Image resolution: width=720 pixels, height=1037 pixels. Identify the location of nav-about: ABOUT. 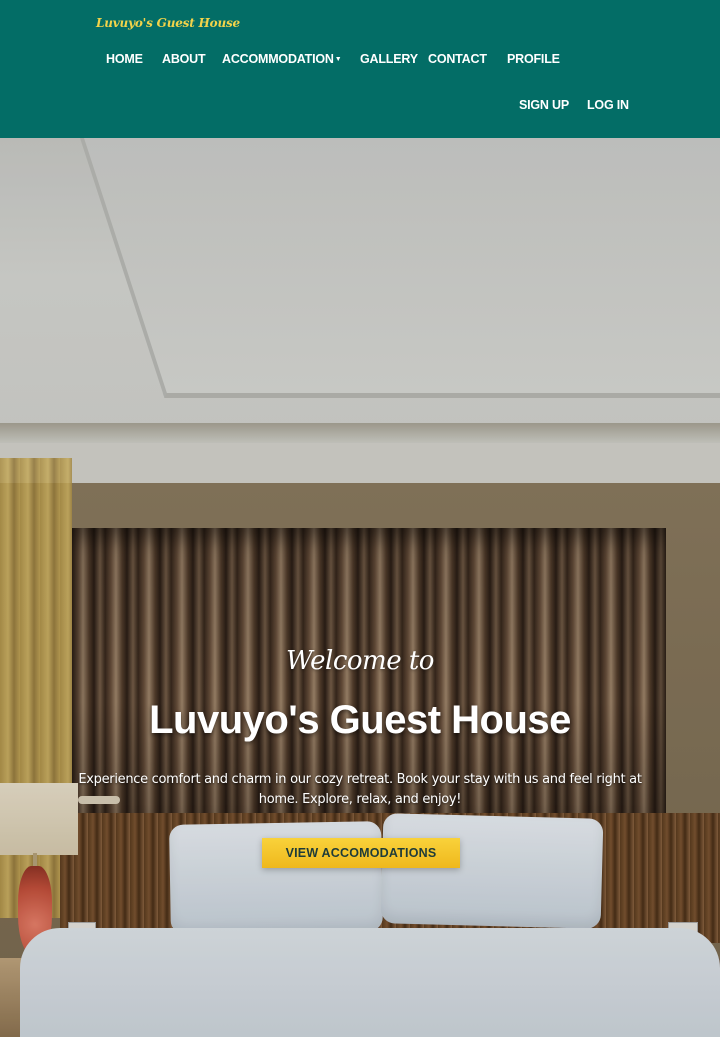
(184, 59).